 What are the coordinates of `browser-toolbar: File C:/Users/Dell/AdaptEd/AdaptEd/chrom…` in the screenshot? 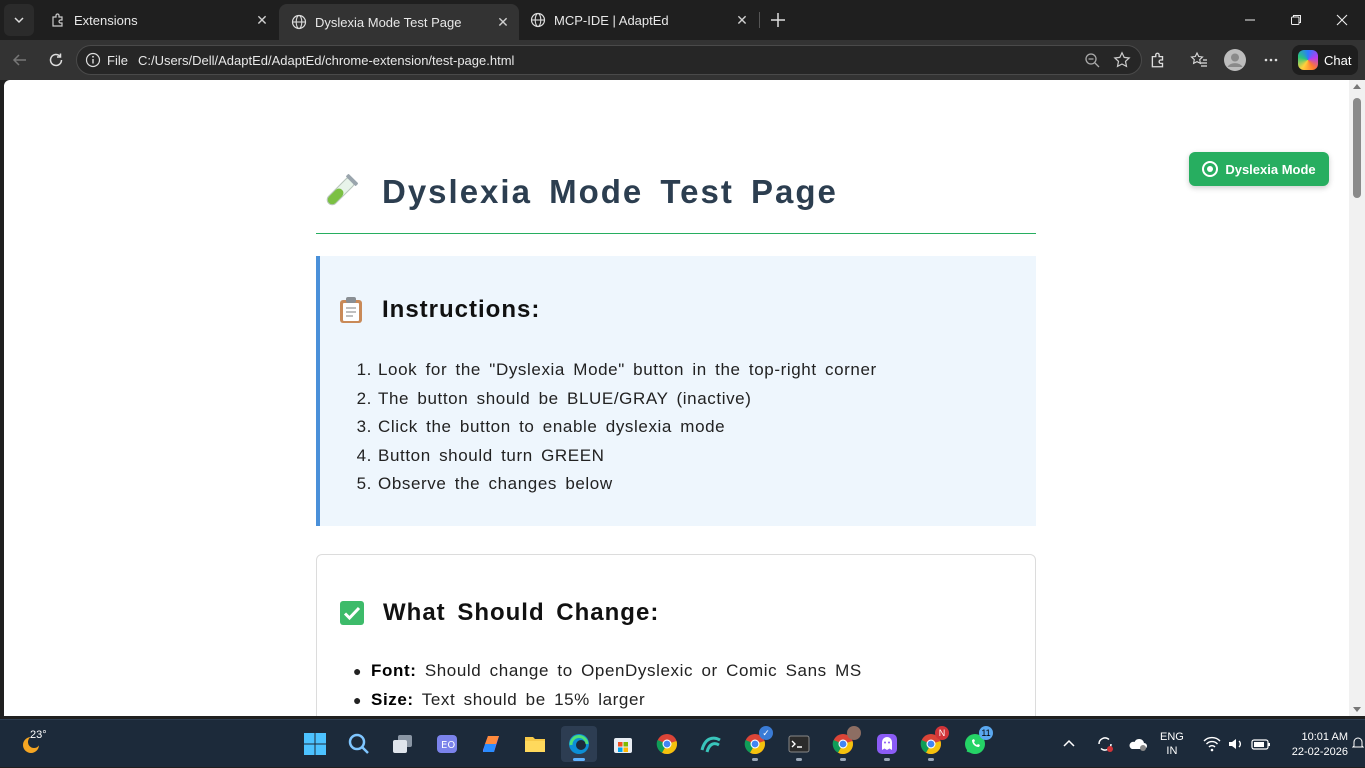 It's located at (682, 60).